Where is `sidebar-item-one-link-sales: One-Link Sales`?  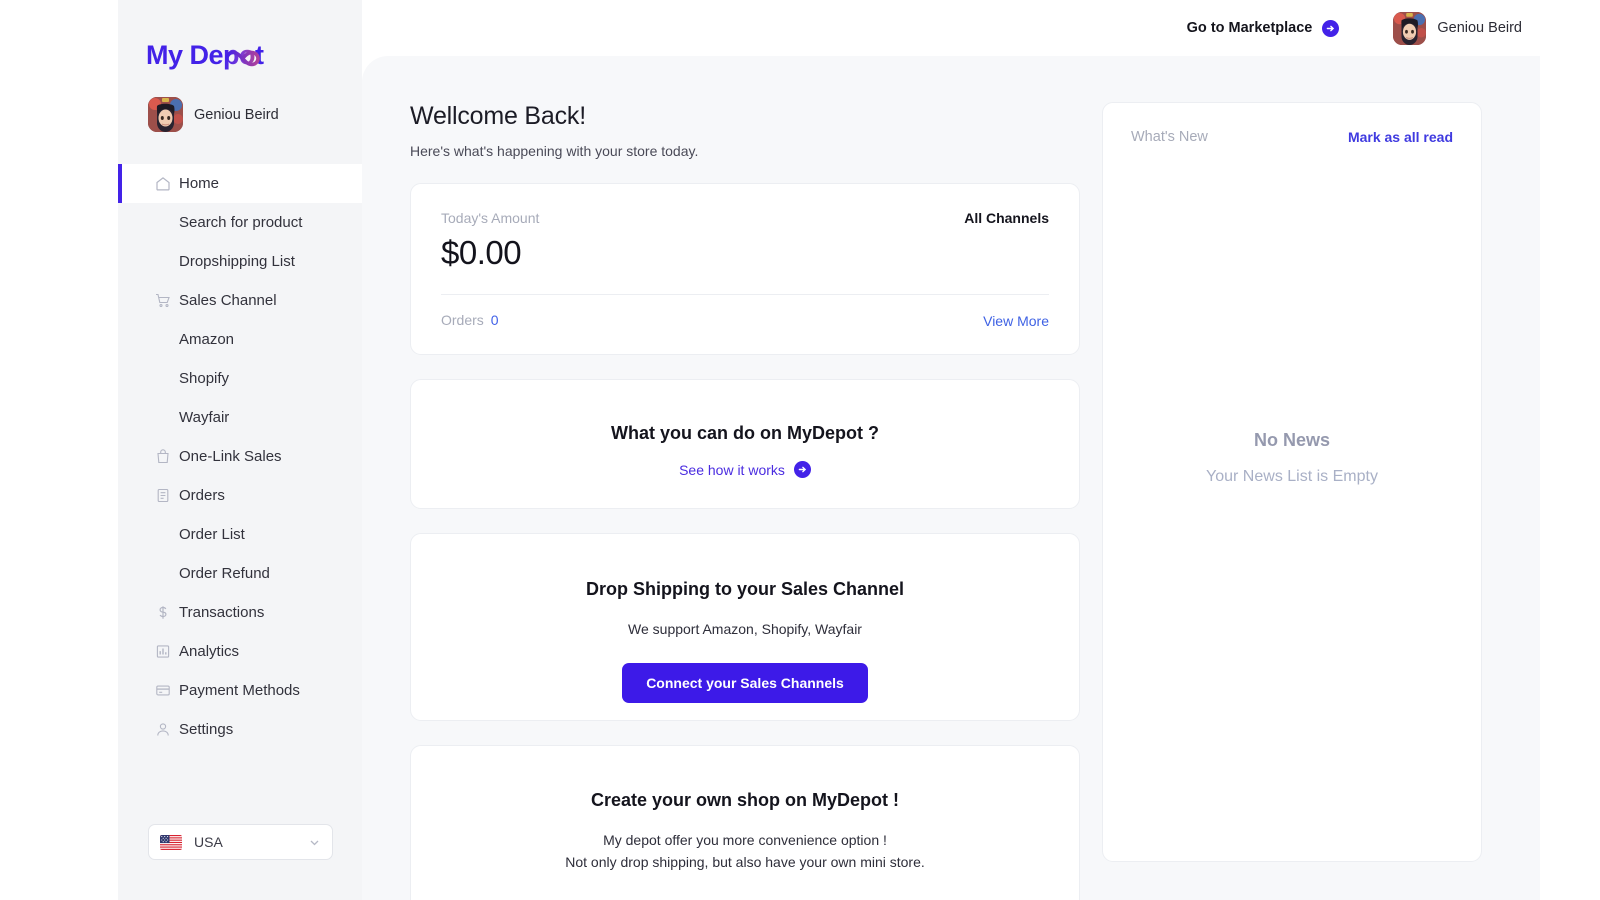 sidebar-item-one-link-sales: One-Link Sales is located at coordinates (240, 456).